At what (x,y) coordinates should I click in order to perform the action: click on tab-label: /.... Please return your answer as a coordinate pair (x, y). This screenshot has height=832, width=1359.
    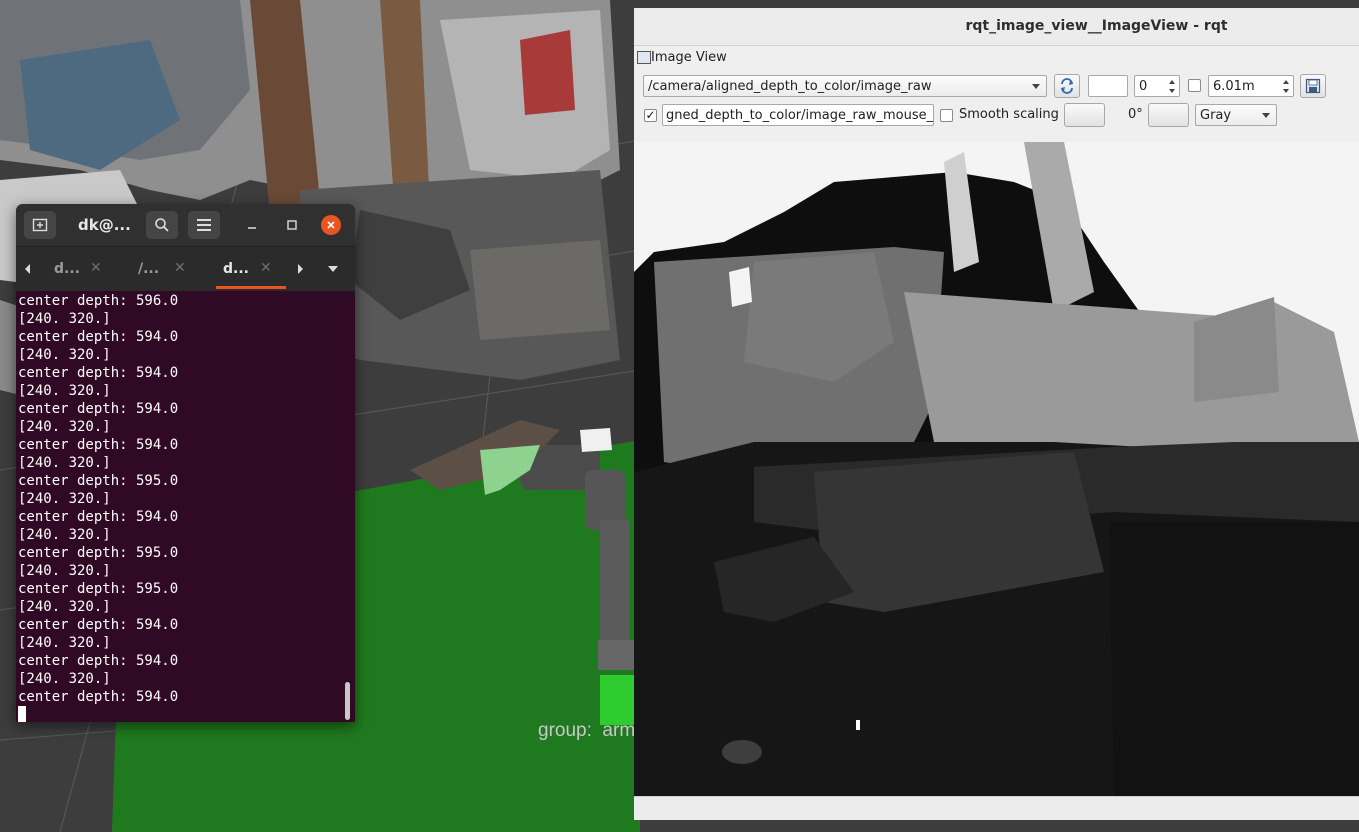
    Looking at the image, I should click on (149, 269).